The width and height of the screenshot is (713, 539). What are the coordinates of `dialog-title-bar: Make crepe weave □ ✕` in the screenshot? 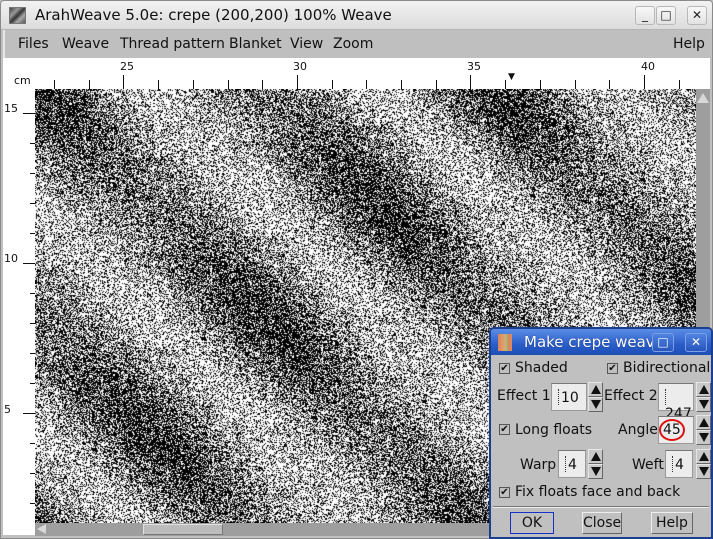 It's located at (601, 342).